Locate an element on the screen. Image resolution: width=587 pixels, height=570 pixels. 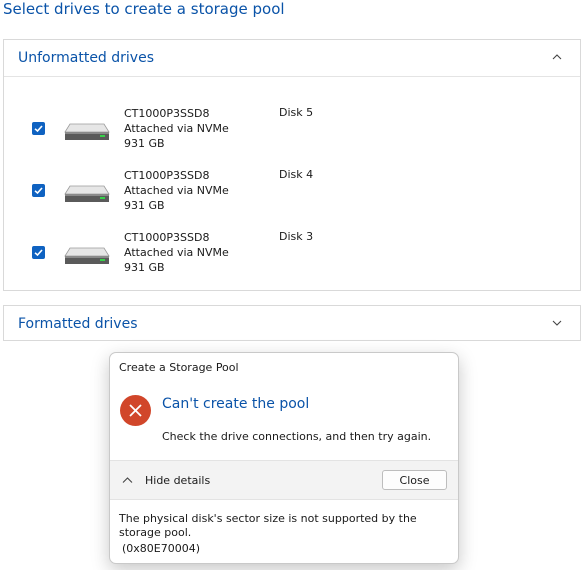
disk-label: Disk 3 is located at coordinates (296, 236).